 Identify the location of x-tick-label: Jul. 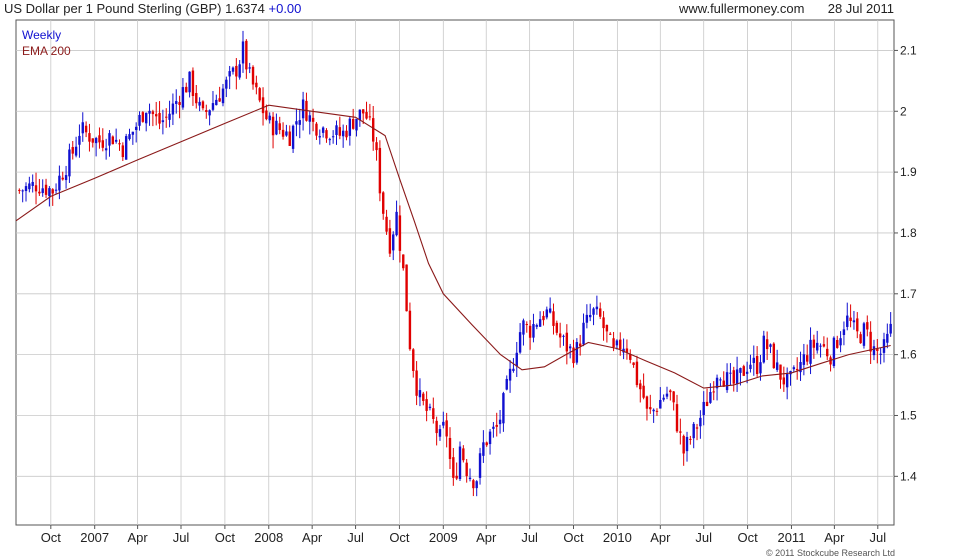
(181, 537).